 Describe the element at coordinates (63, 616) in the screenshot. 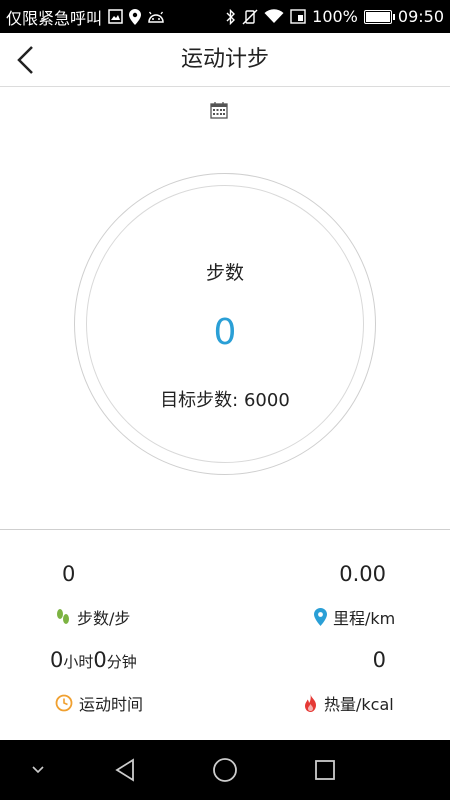

I see `footprint-icon` at that location.